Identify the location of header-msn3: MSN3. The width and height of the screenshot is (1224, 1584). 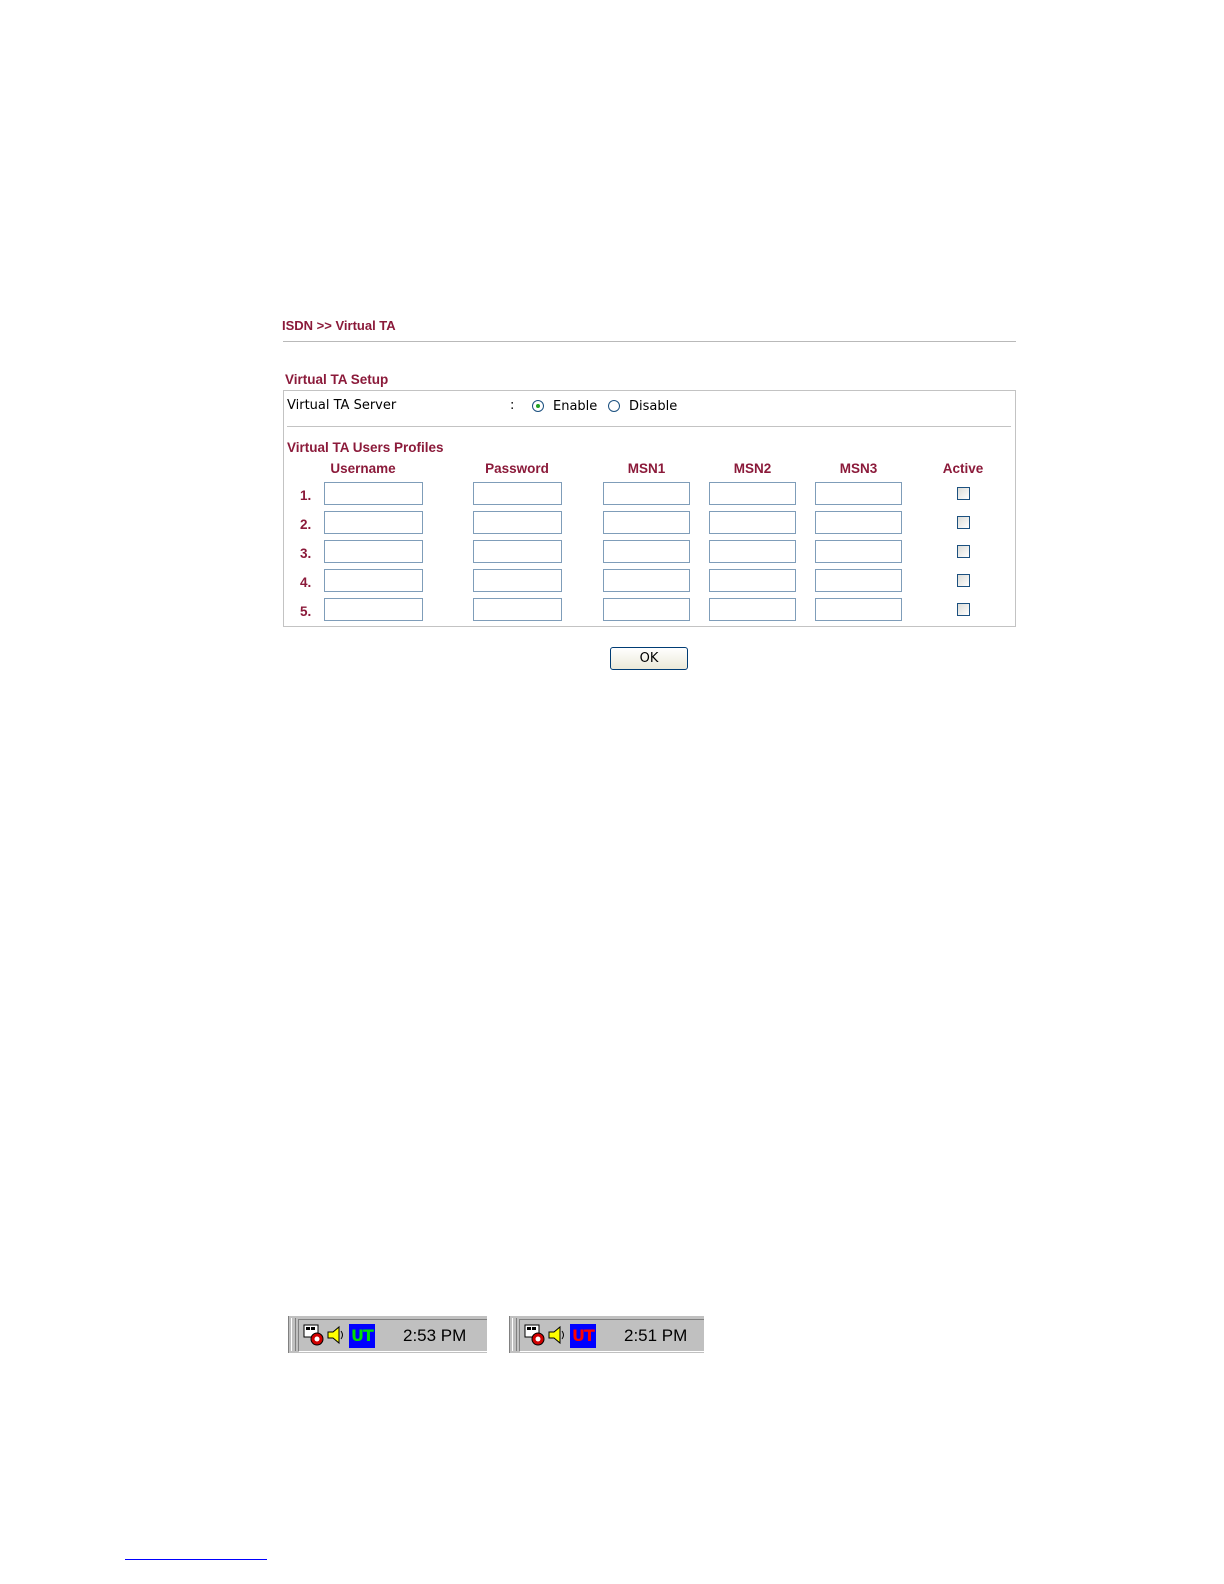
(858, 468).